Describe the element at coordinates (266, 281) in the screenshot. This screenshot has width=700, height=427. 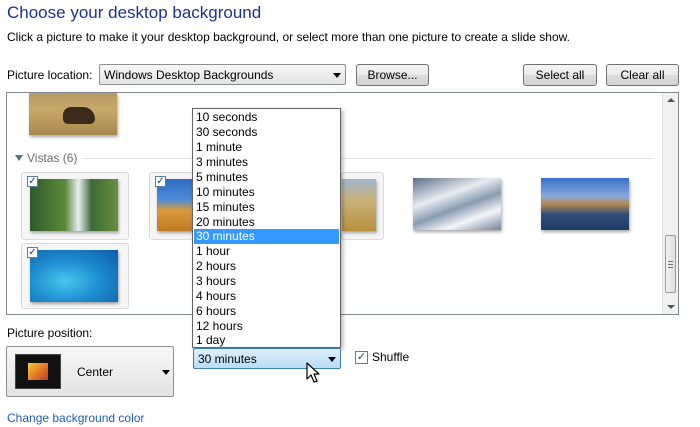
I see `interval-option: 3 hours` at that location.